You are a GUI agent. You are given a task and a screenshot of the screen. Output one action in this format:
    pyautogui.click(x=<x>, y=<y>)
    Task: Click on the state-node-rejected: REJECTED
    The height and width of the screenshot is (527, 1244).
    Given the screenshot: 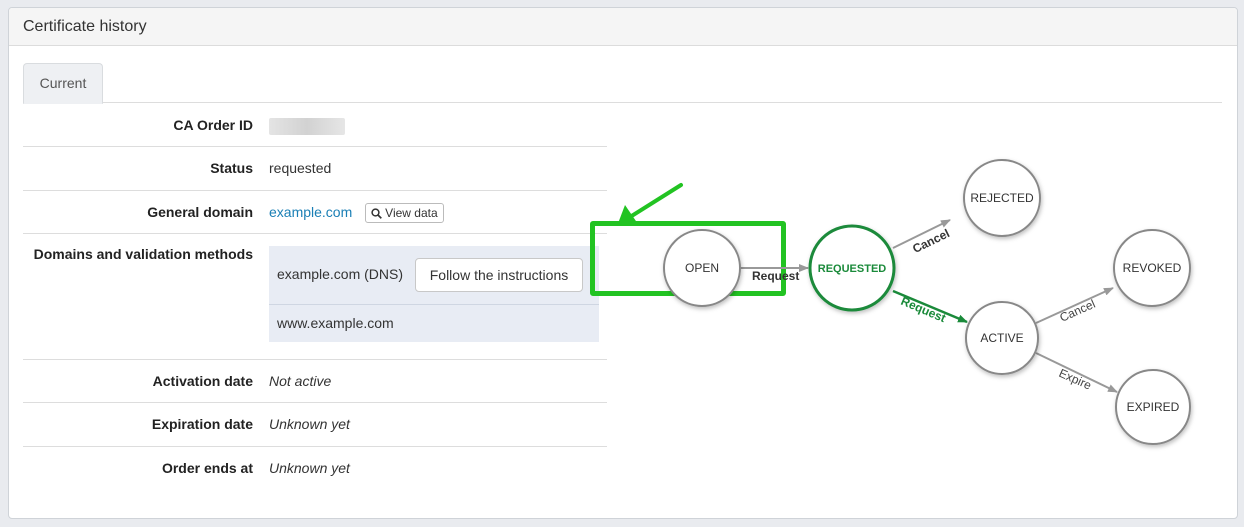 What is the action you would take?
    pyautogui.click(x=1002, y=198)
    